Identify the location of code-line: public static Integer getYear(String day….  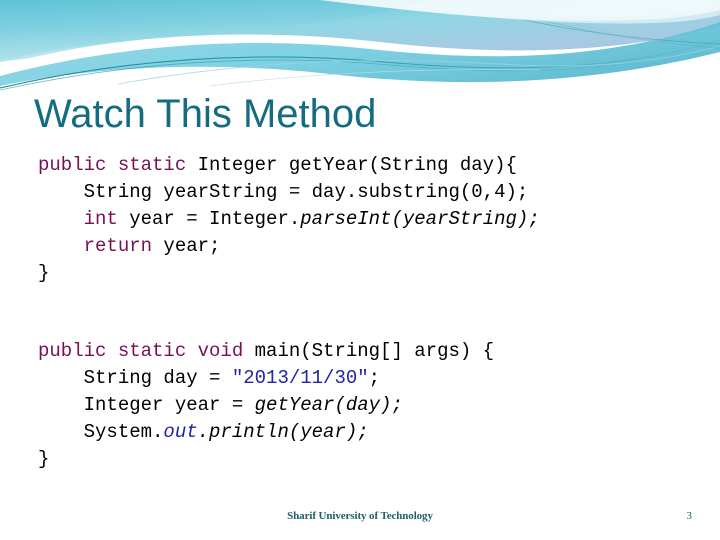
(363, 165).